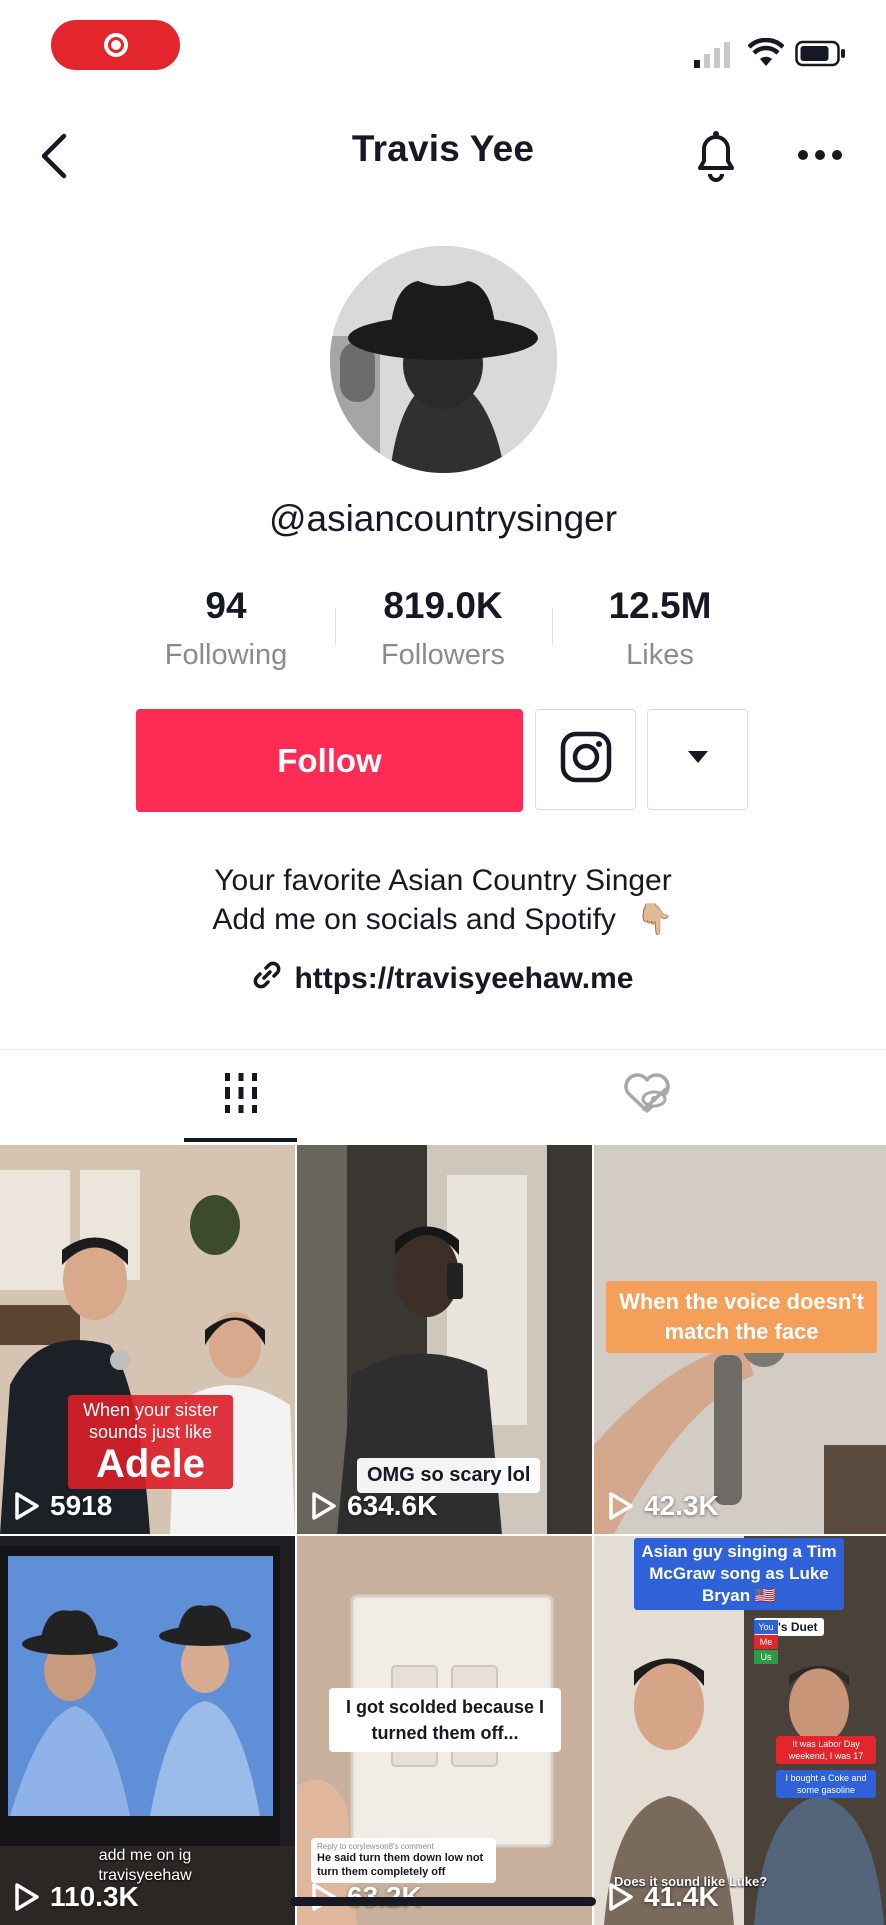 The image size is (886, 1925). I want to click on record-icon, so click(115, 45).